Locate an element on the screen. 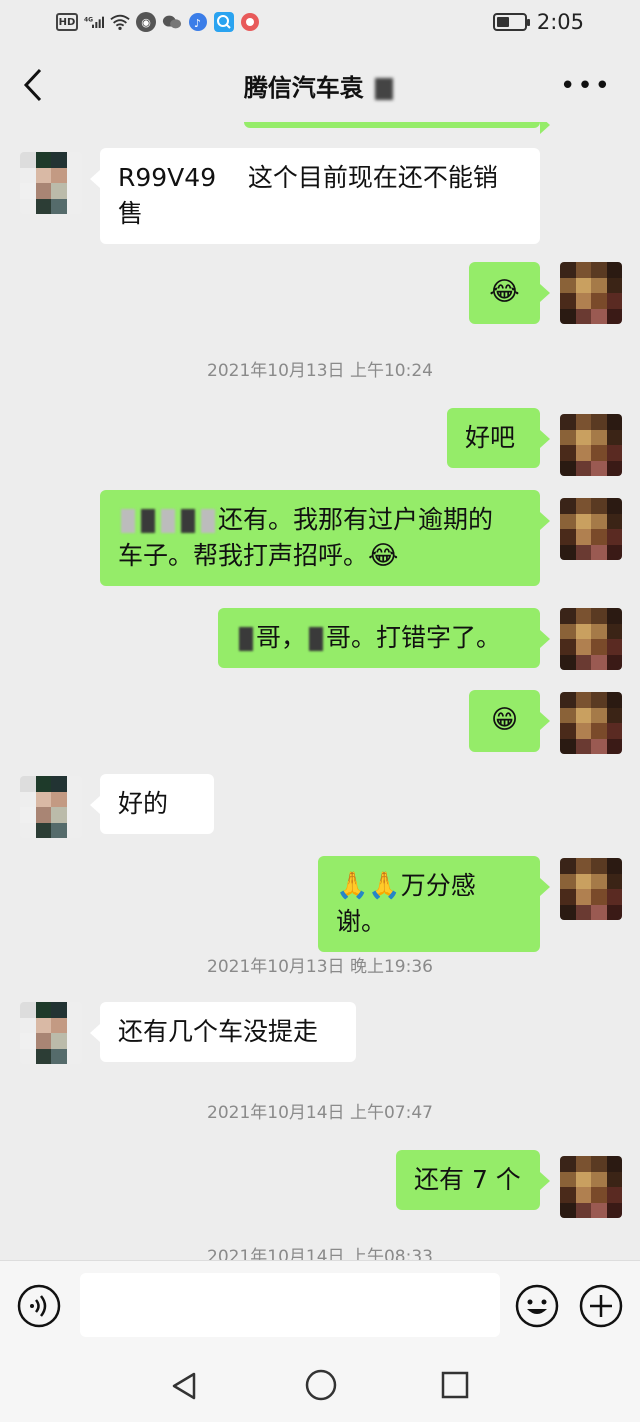  message-text: 还有几个车没提走 is located at coordinates (218, 1031).